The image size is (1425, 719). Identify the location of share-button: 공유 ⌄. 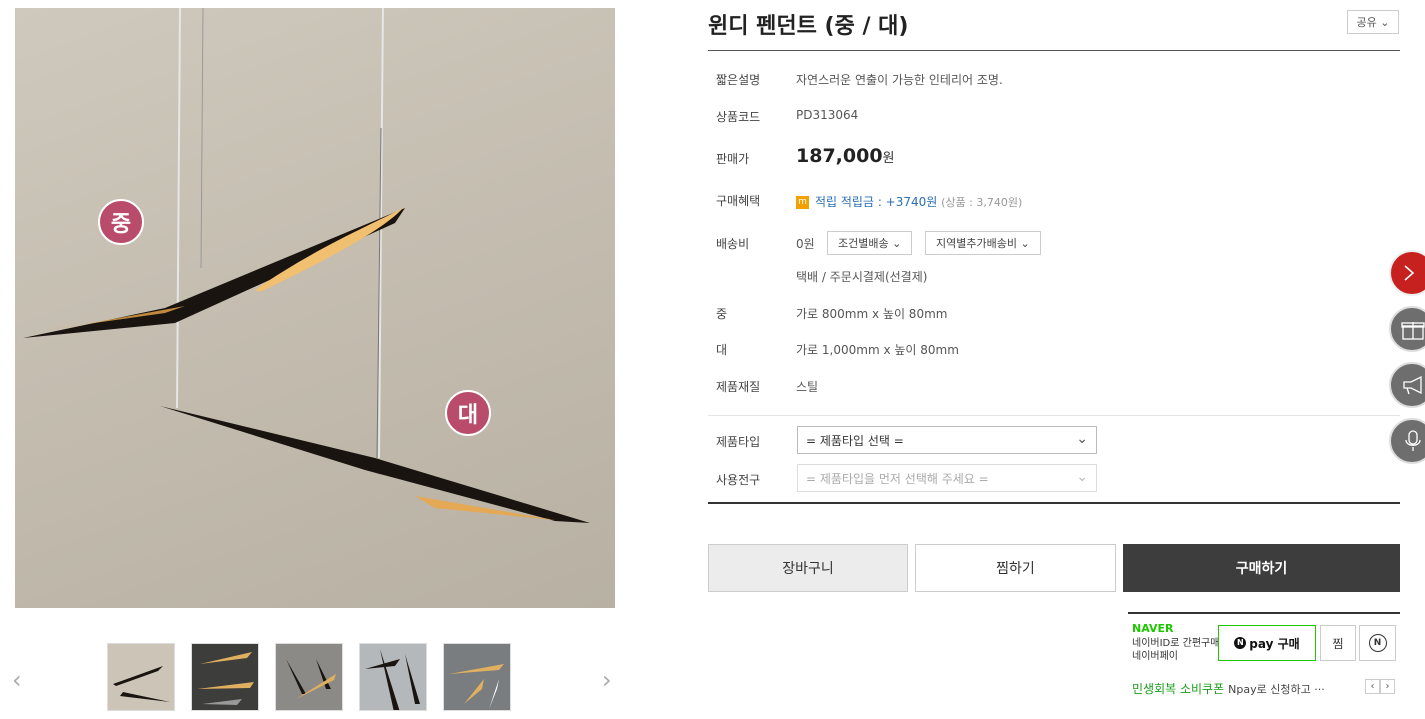
(1373, 22).